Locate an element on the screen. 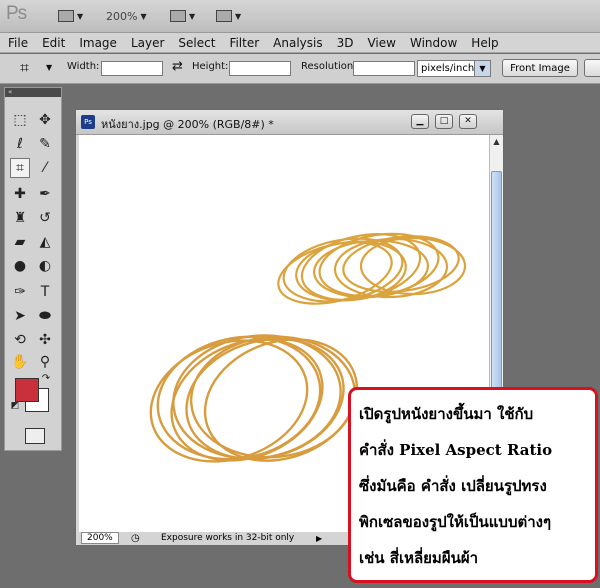 This screenshot has width=600, height=588. callout-line: ซึ่งมันคือ คำสั่ง เปลี่ยนรูปทรง is located at coordinates (453, 486).